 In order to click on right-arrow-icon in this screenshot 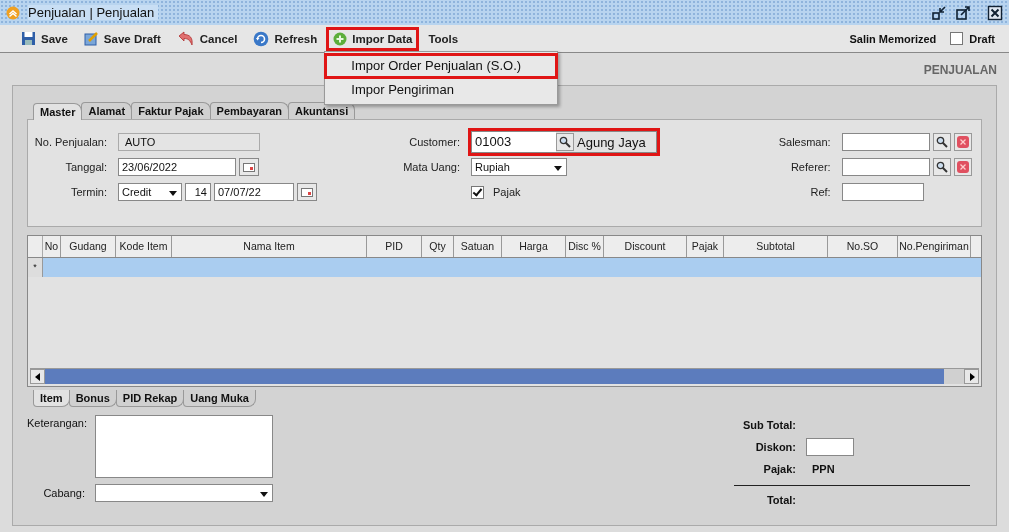, I will do `click(971, 376)`.